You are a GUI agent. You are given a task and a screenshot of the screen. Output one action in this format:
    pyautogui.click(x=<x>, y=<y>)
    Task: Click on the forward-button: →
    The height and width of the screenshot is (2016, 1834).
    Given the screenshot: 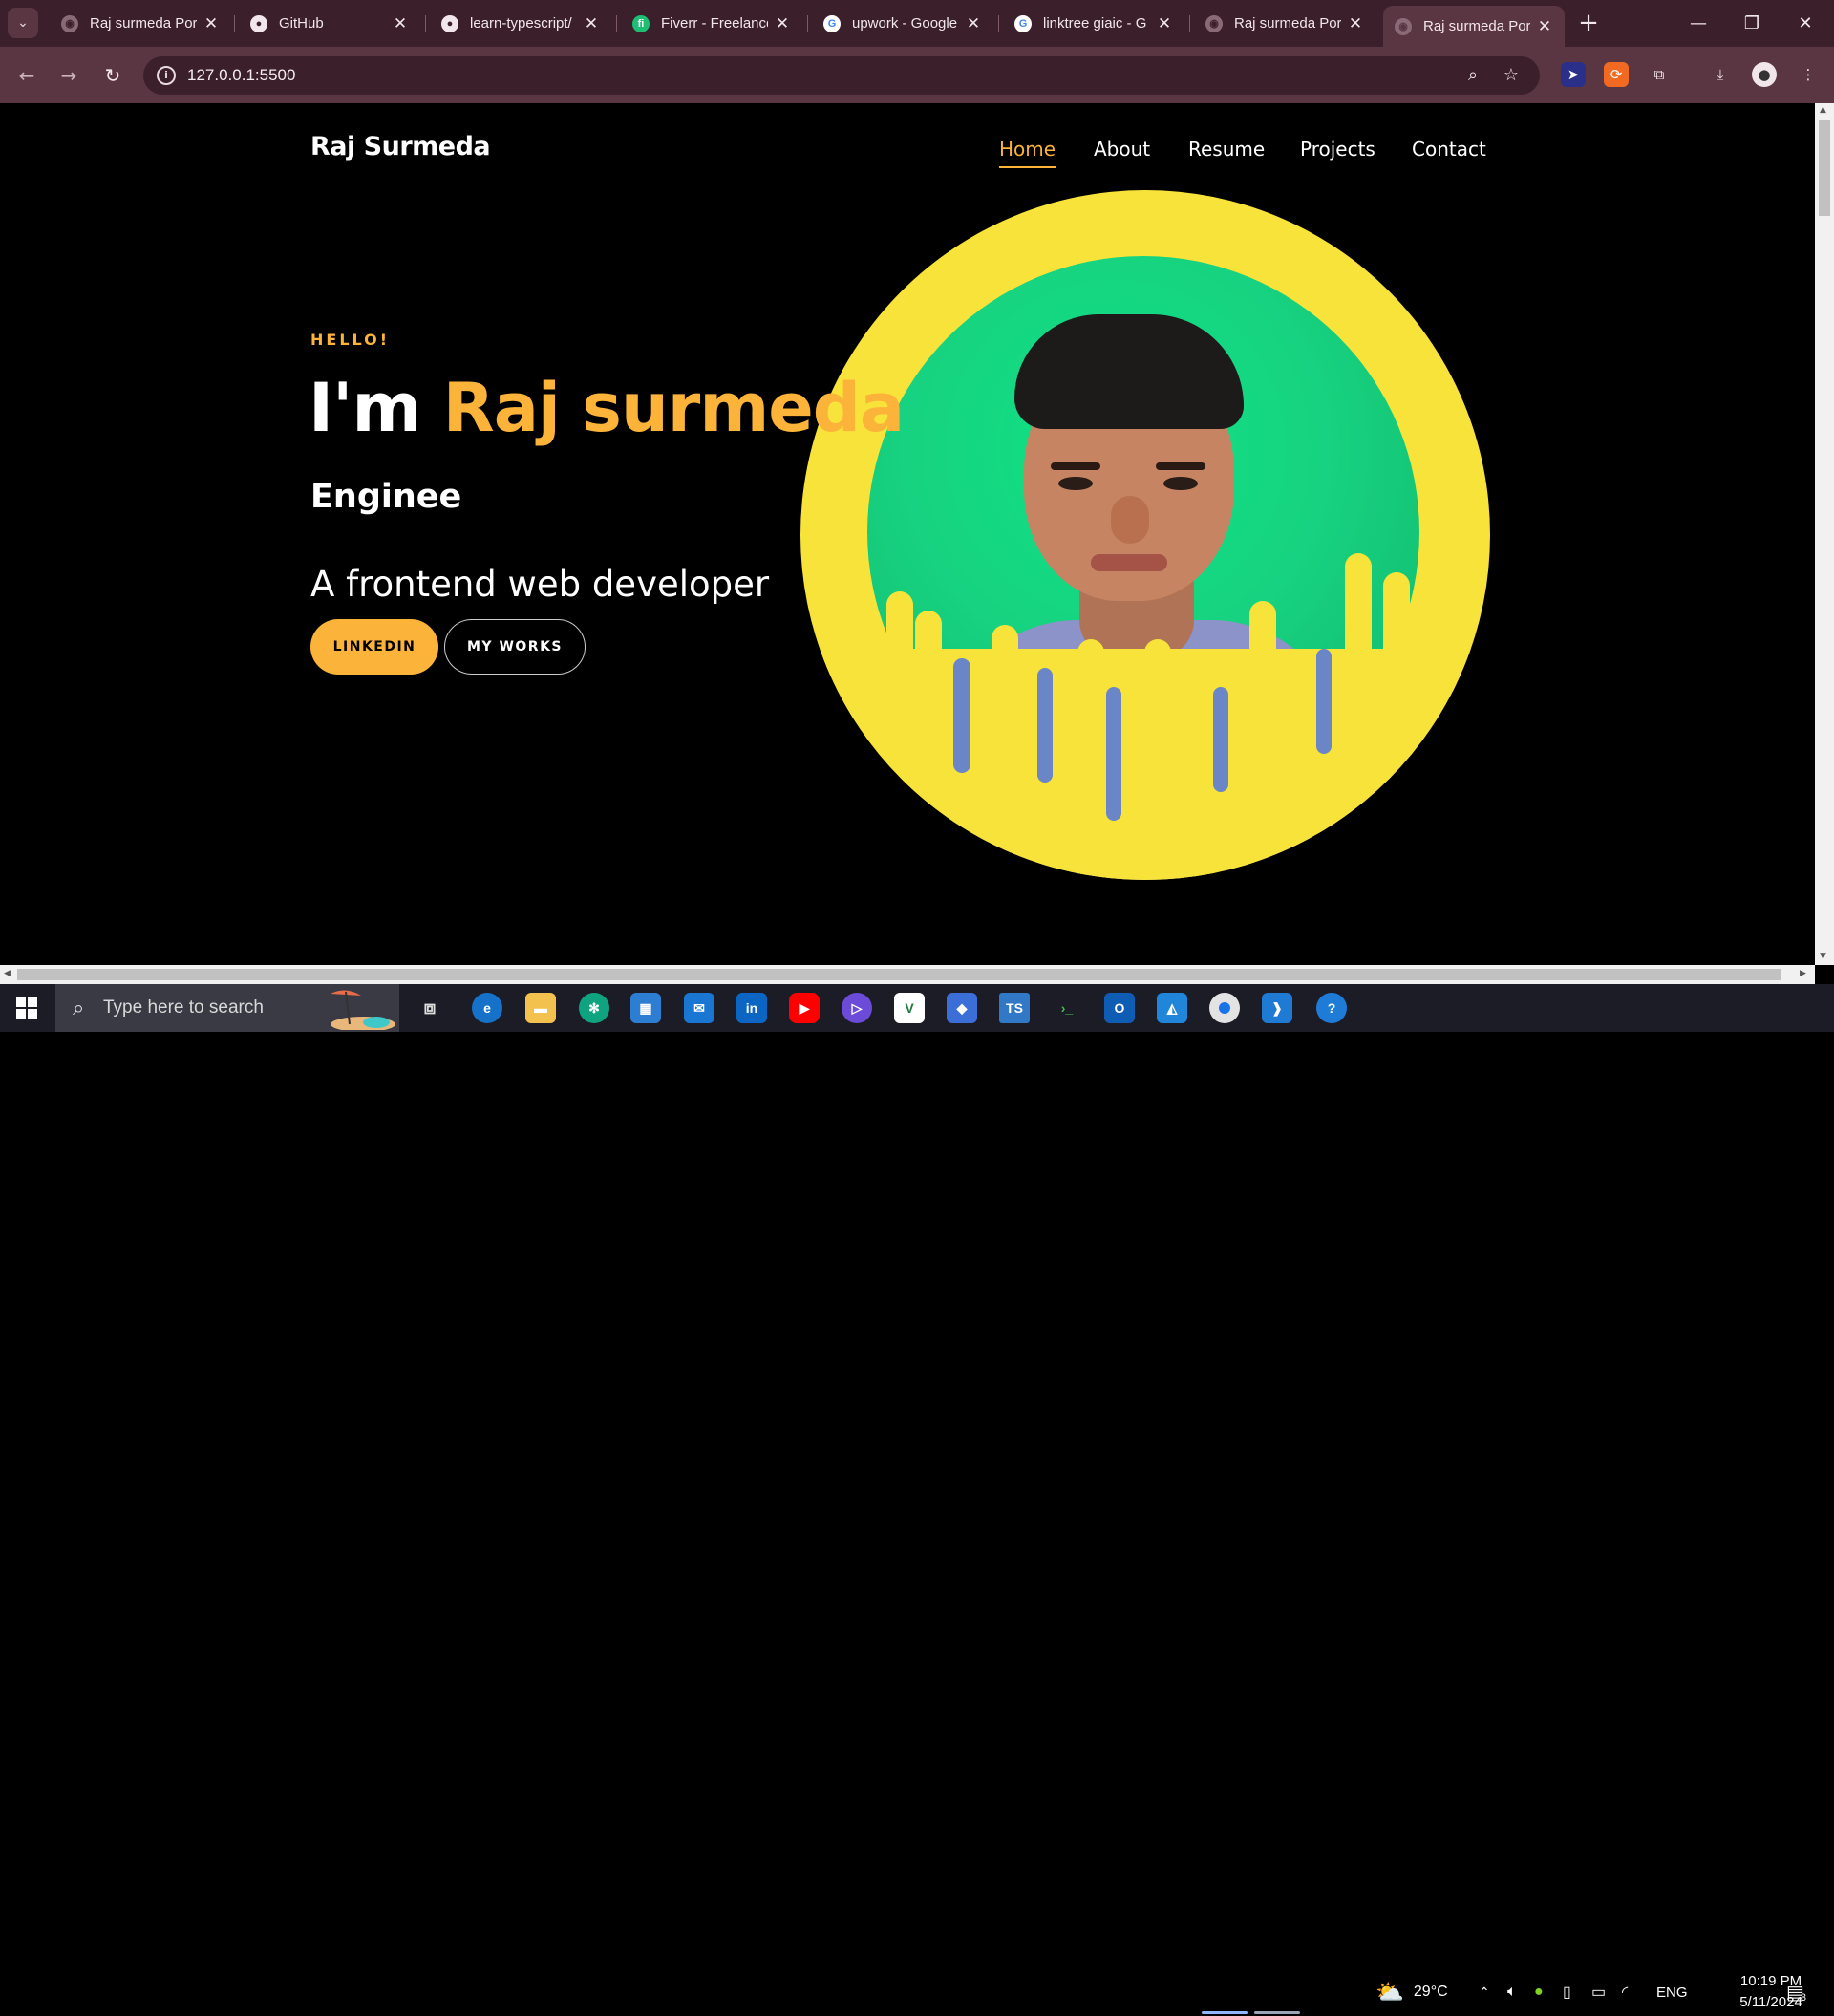 What is the action you would take?
    pyautogui.click(x=68, y=75)
    